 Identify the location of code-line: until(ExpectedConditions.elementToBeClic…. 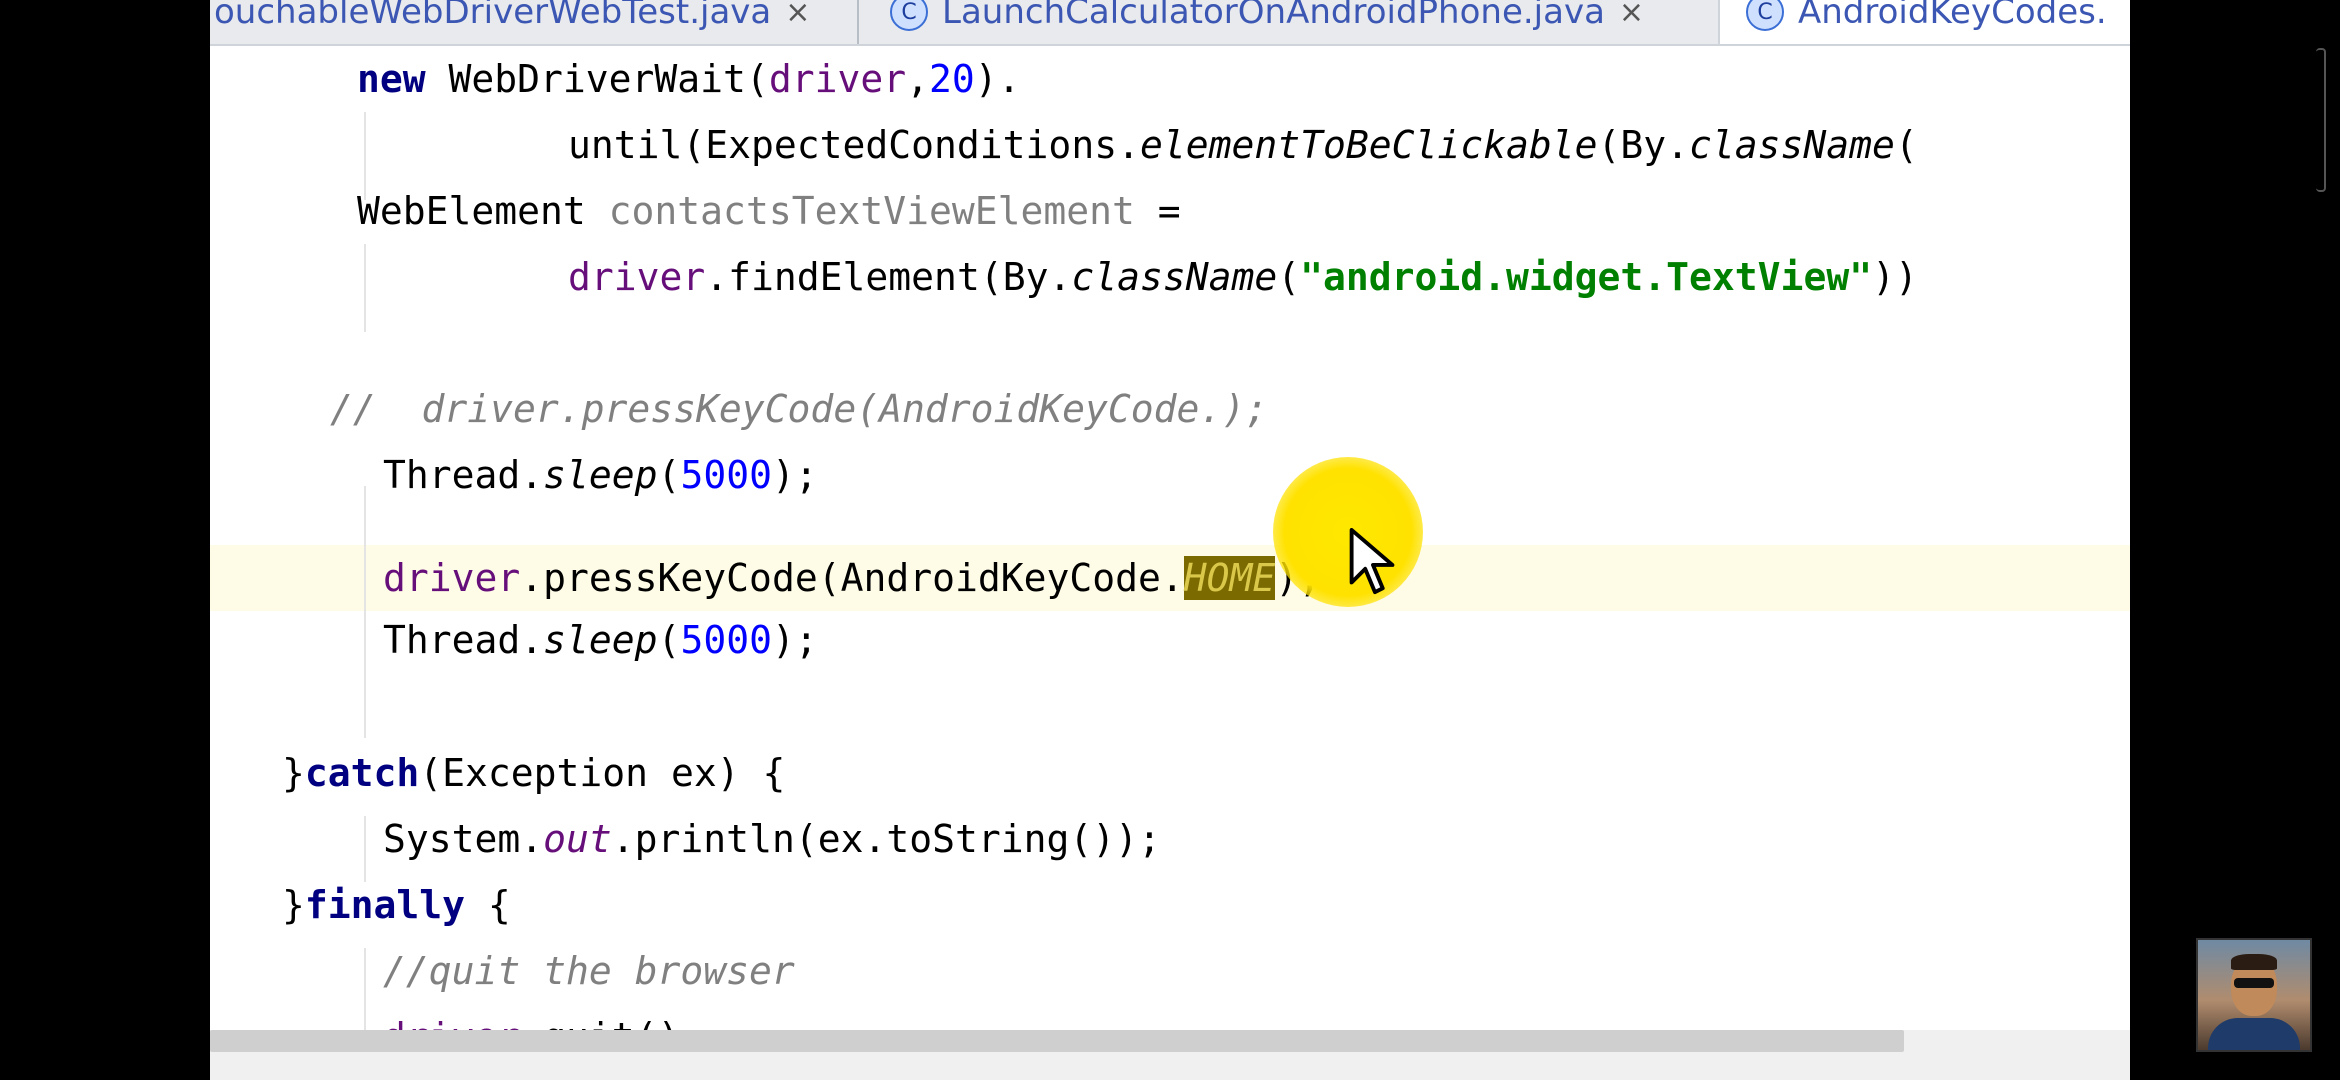
(1243, 145).